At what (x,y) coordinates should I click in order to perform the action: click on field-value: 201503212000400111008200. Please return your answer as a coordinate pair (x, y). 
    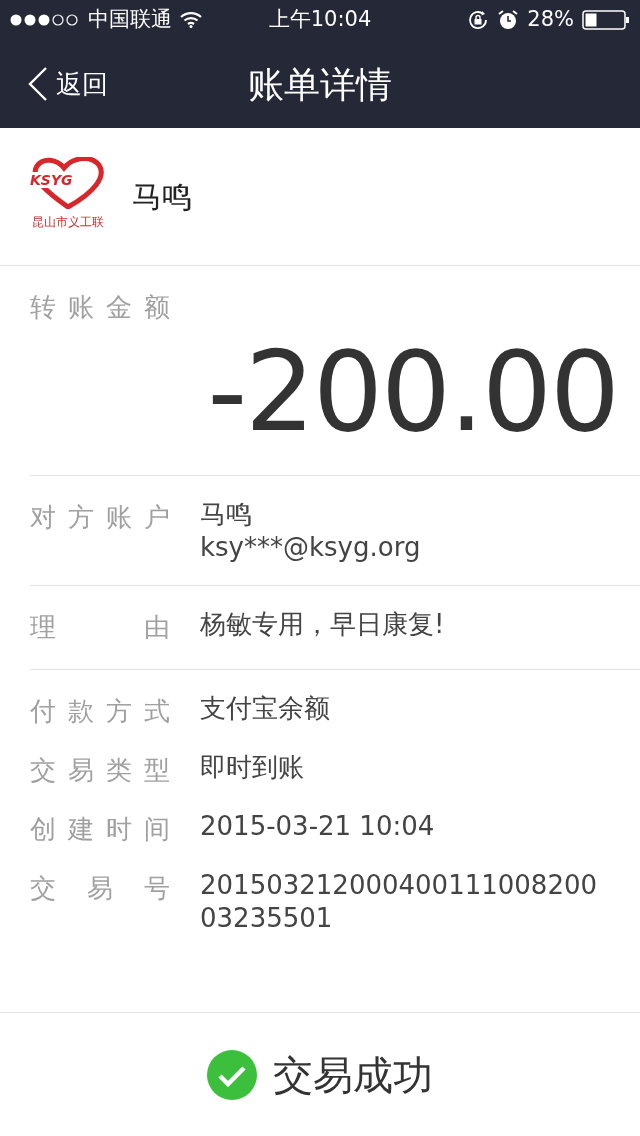
    Looking at the image, I should click on (398, 885).